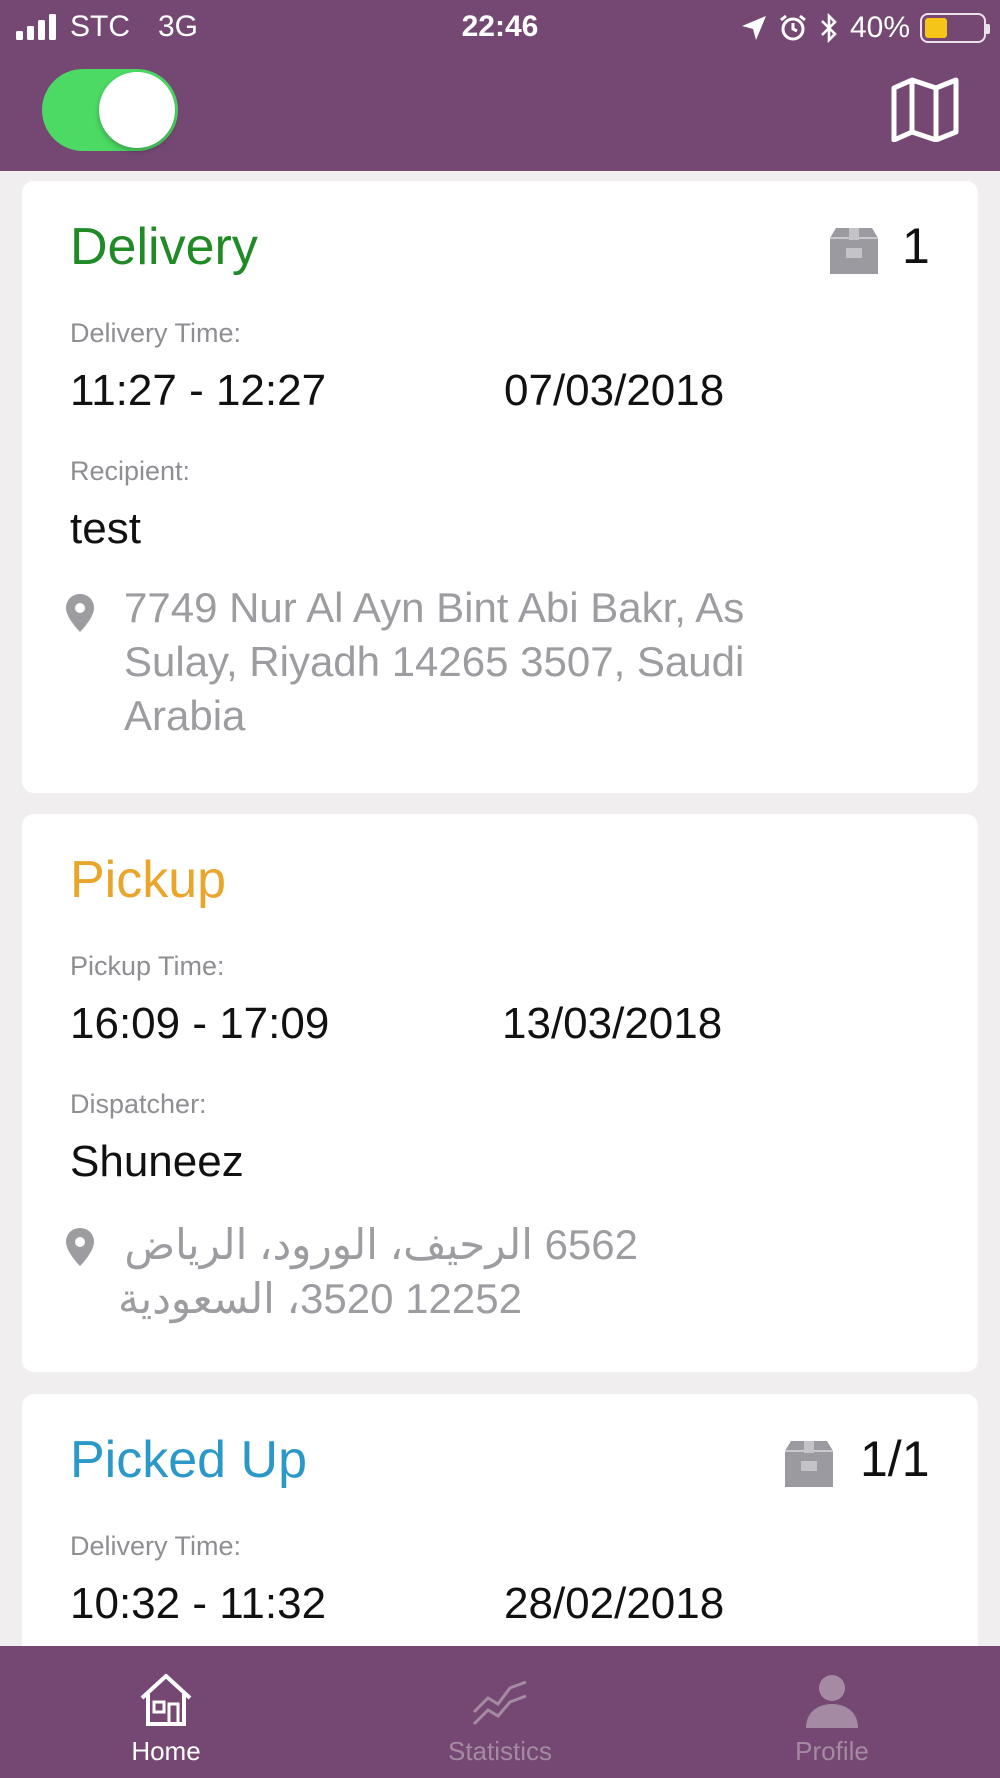  Describe the element at coordinates (381, 1244) in the screenshot. I see `address-line-1: 6562 الرحيف، الورود، الرياض` at that location.